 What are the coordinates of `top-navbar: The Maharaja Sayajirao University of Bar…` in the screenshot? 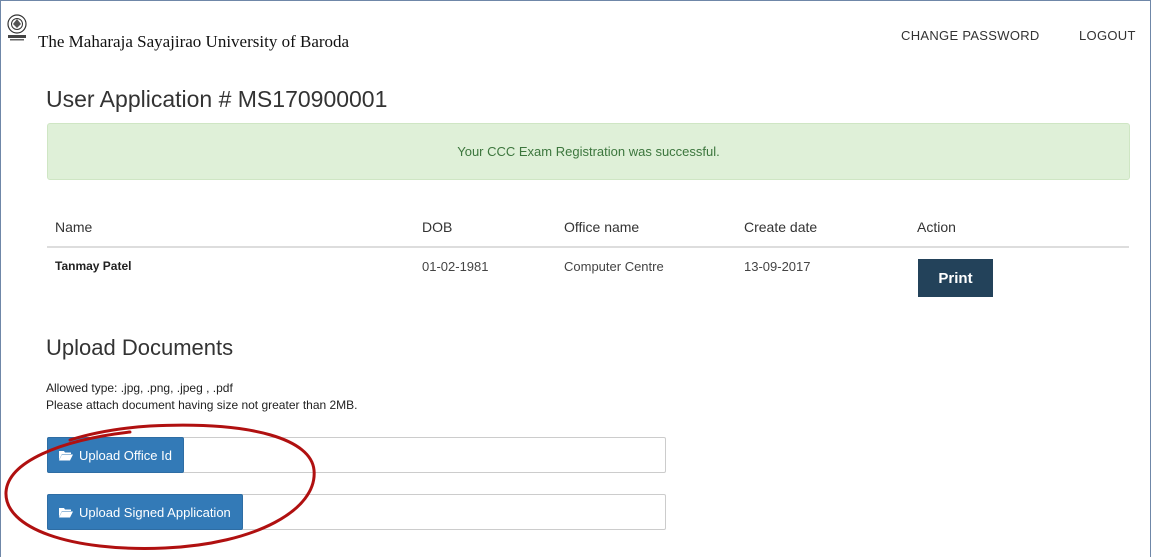 It's located at (577, 32).